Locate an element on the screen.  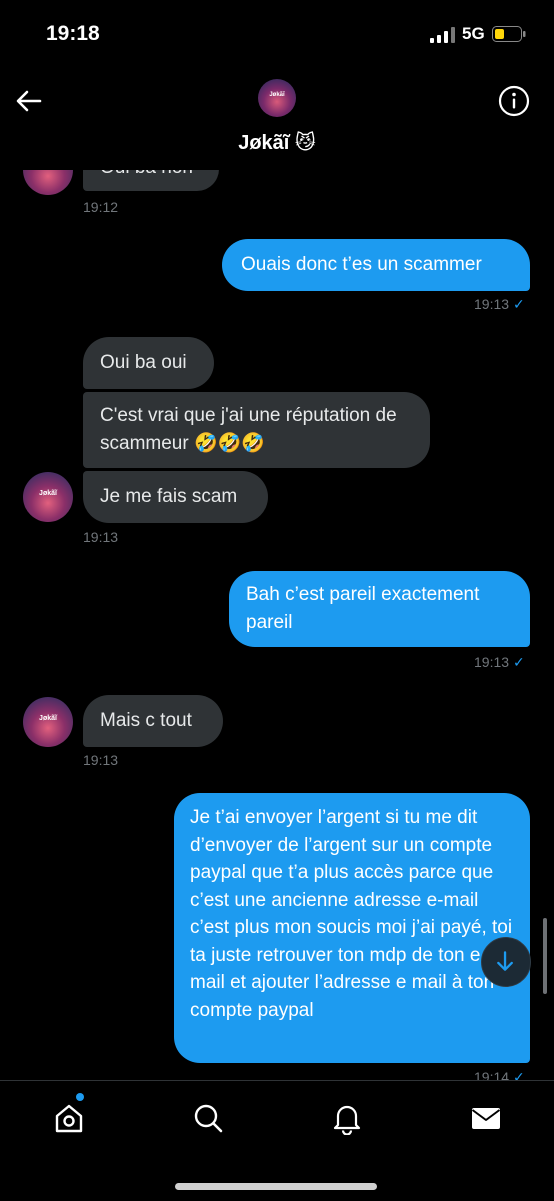
home-icon is located at coordinates (69, 1118).